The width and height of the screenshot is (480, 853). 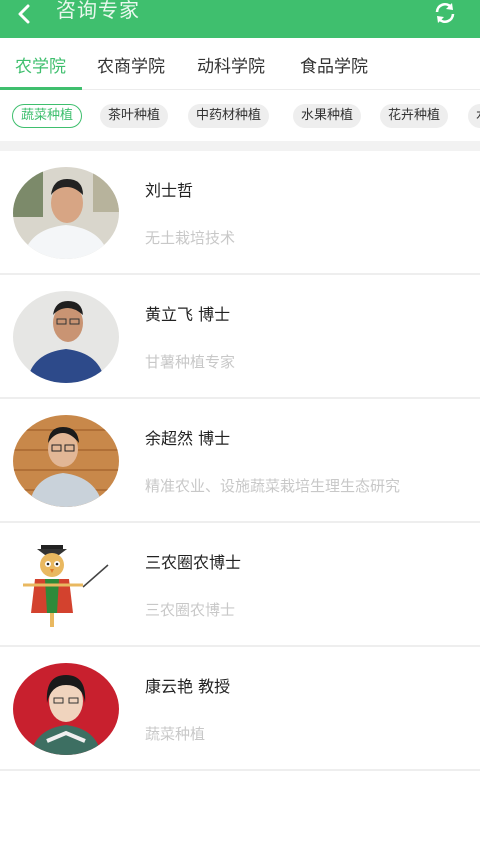 I want to click on expert-name: 黄立飞 博士, so click(x=188, y=314).